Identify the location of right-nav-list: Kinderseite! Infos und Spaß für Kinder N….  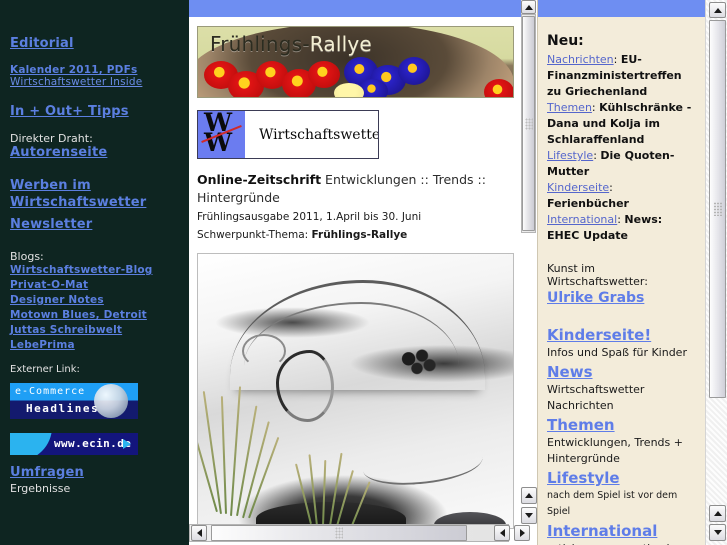
(622, 435).